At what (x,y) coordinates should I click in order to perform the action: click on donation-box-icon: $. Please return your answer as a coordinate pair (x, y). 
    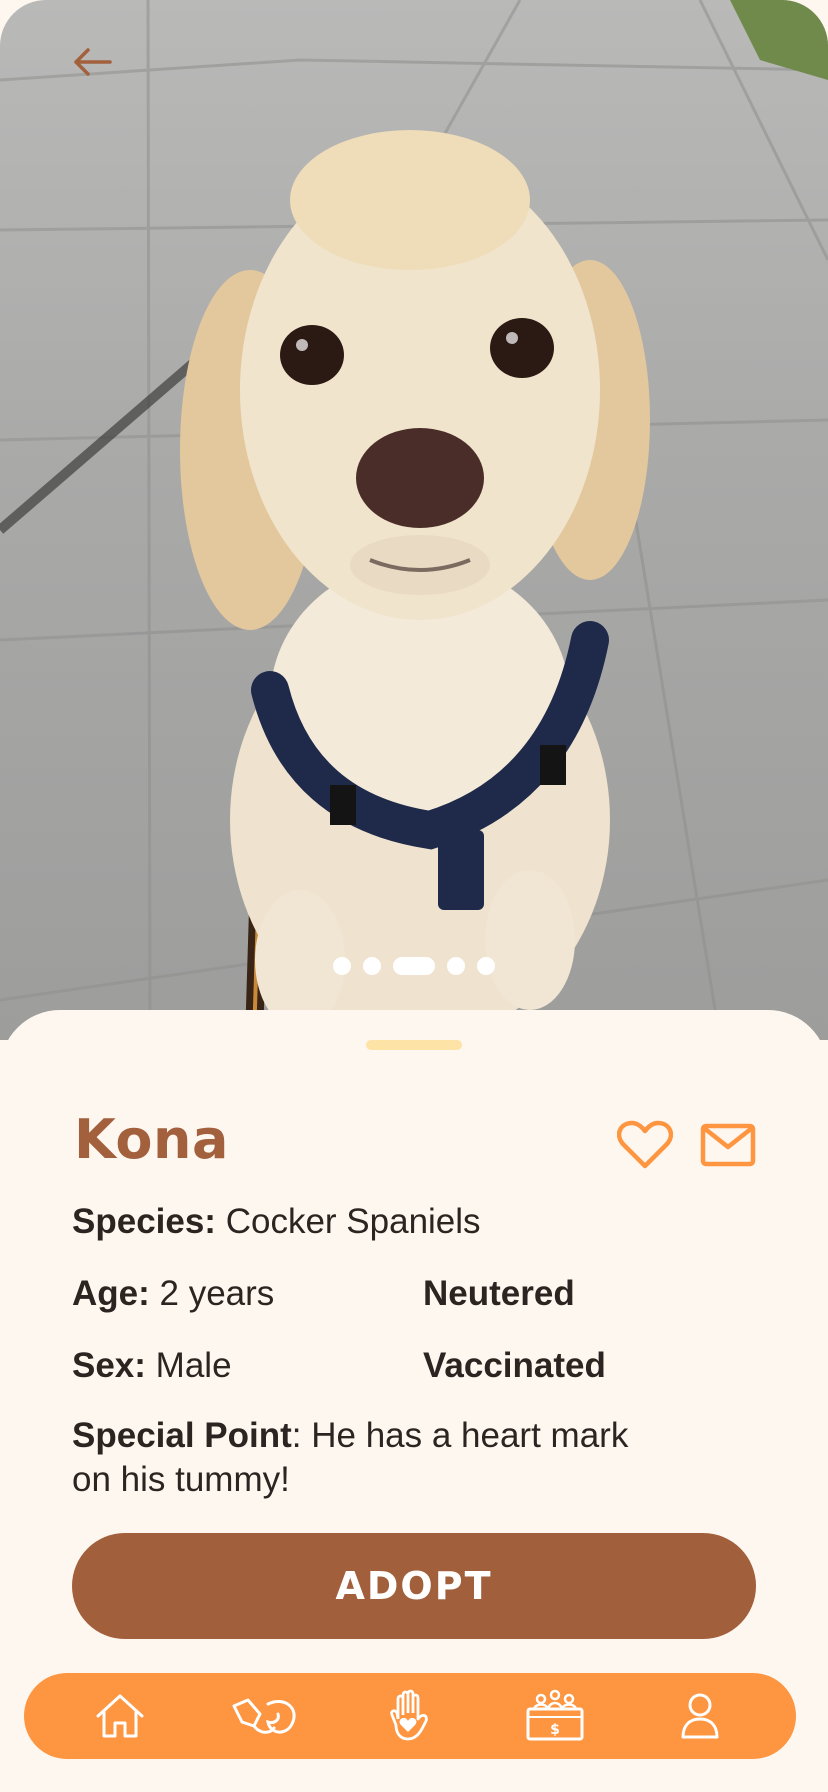
    Looking at the image, I should click on (555, 1715).